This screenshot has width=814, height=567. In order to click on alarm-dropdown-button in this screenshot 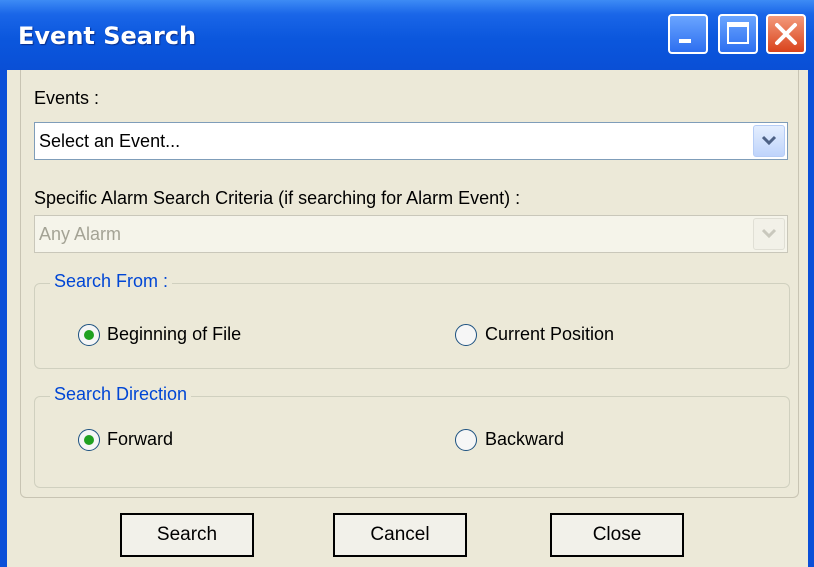, I will do `click(769, 234)`.